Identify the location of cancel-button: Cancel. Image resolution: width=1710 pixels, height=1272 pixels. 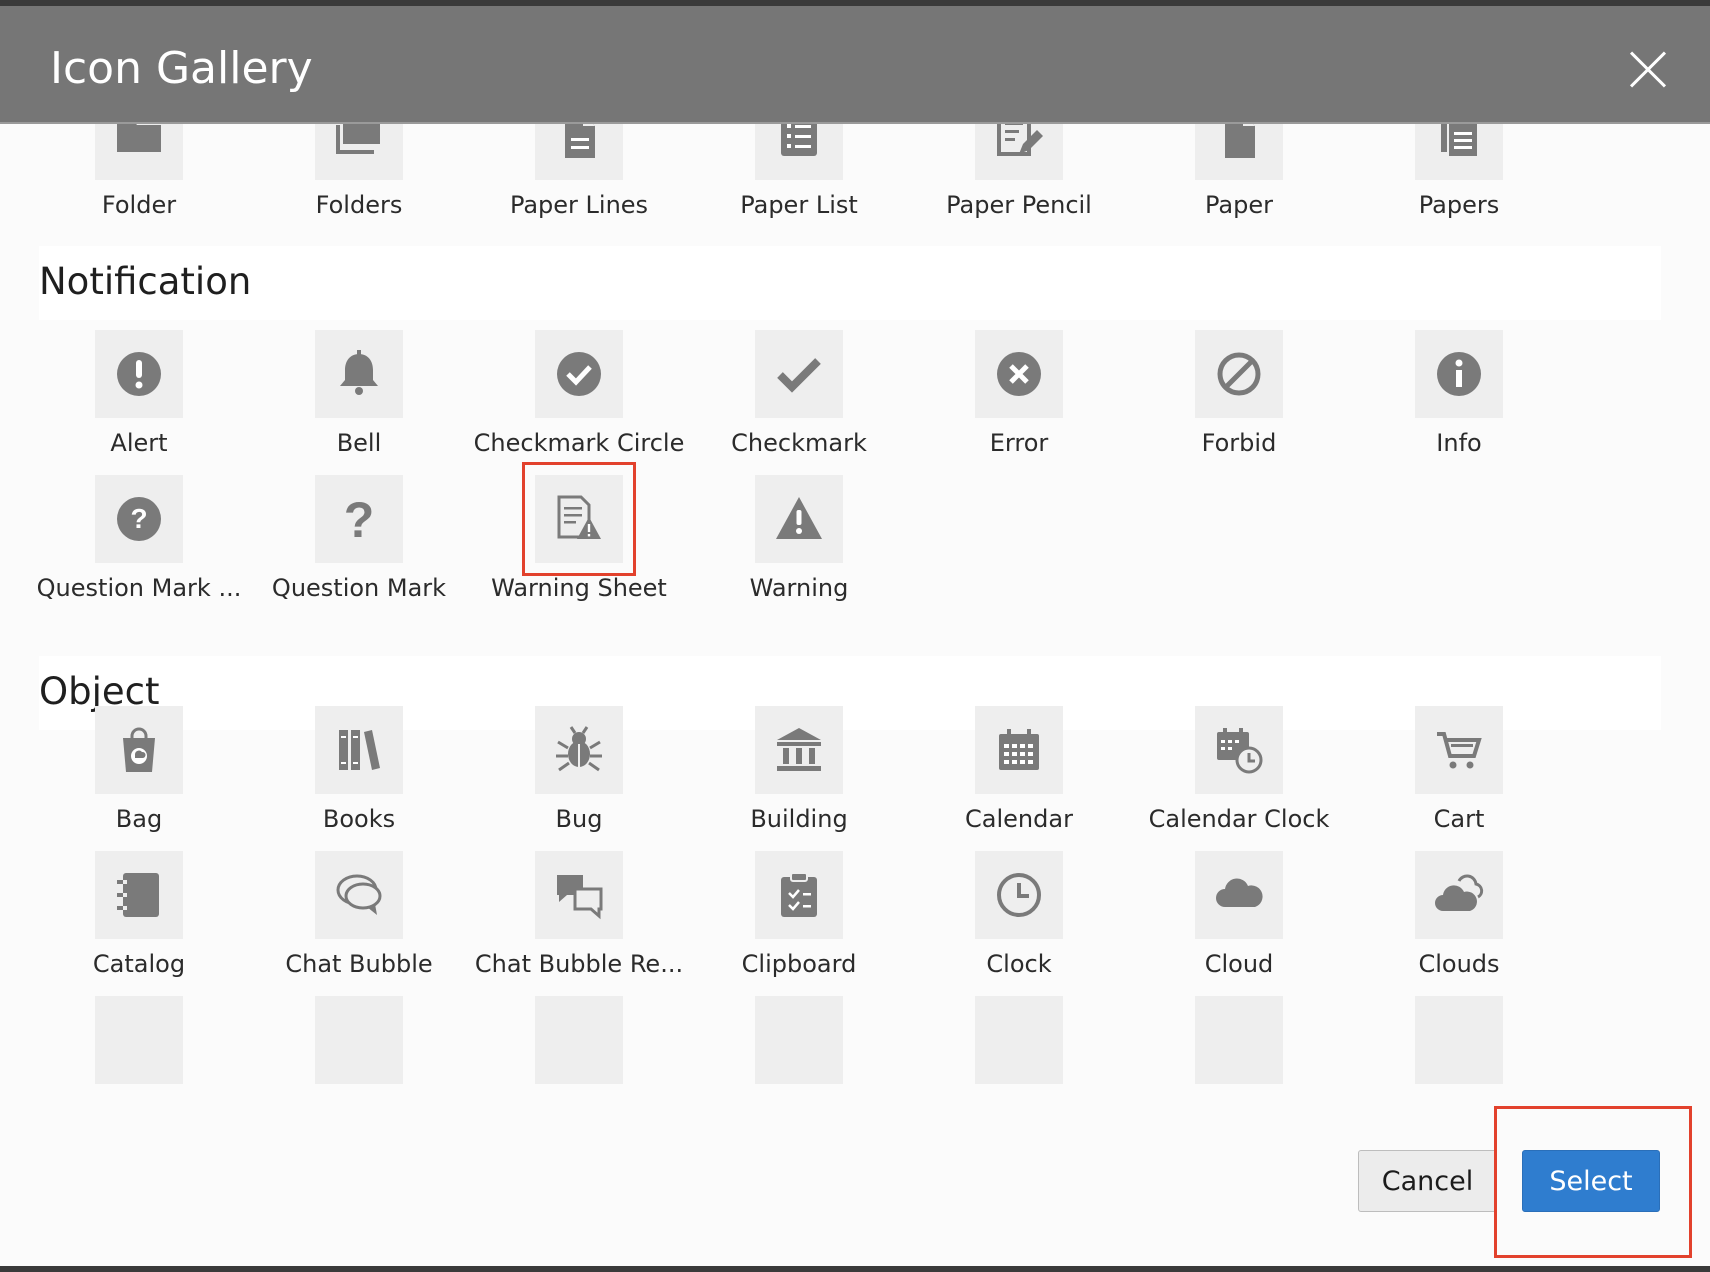
(1427, 1181).